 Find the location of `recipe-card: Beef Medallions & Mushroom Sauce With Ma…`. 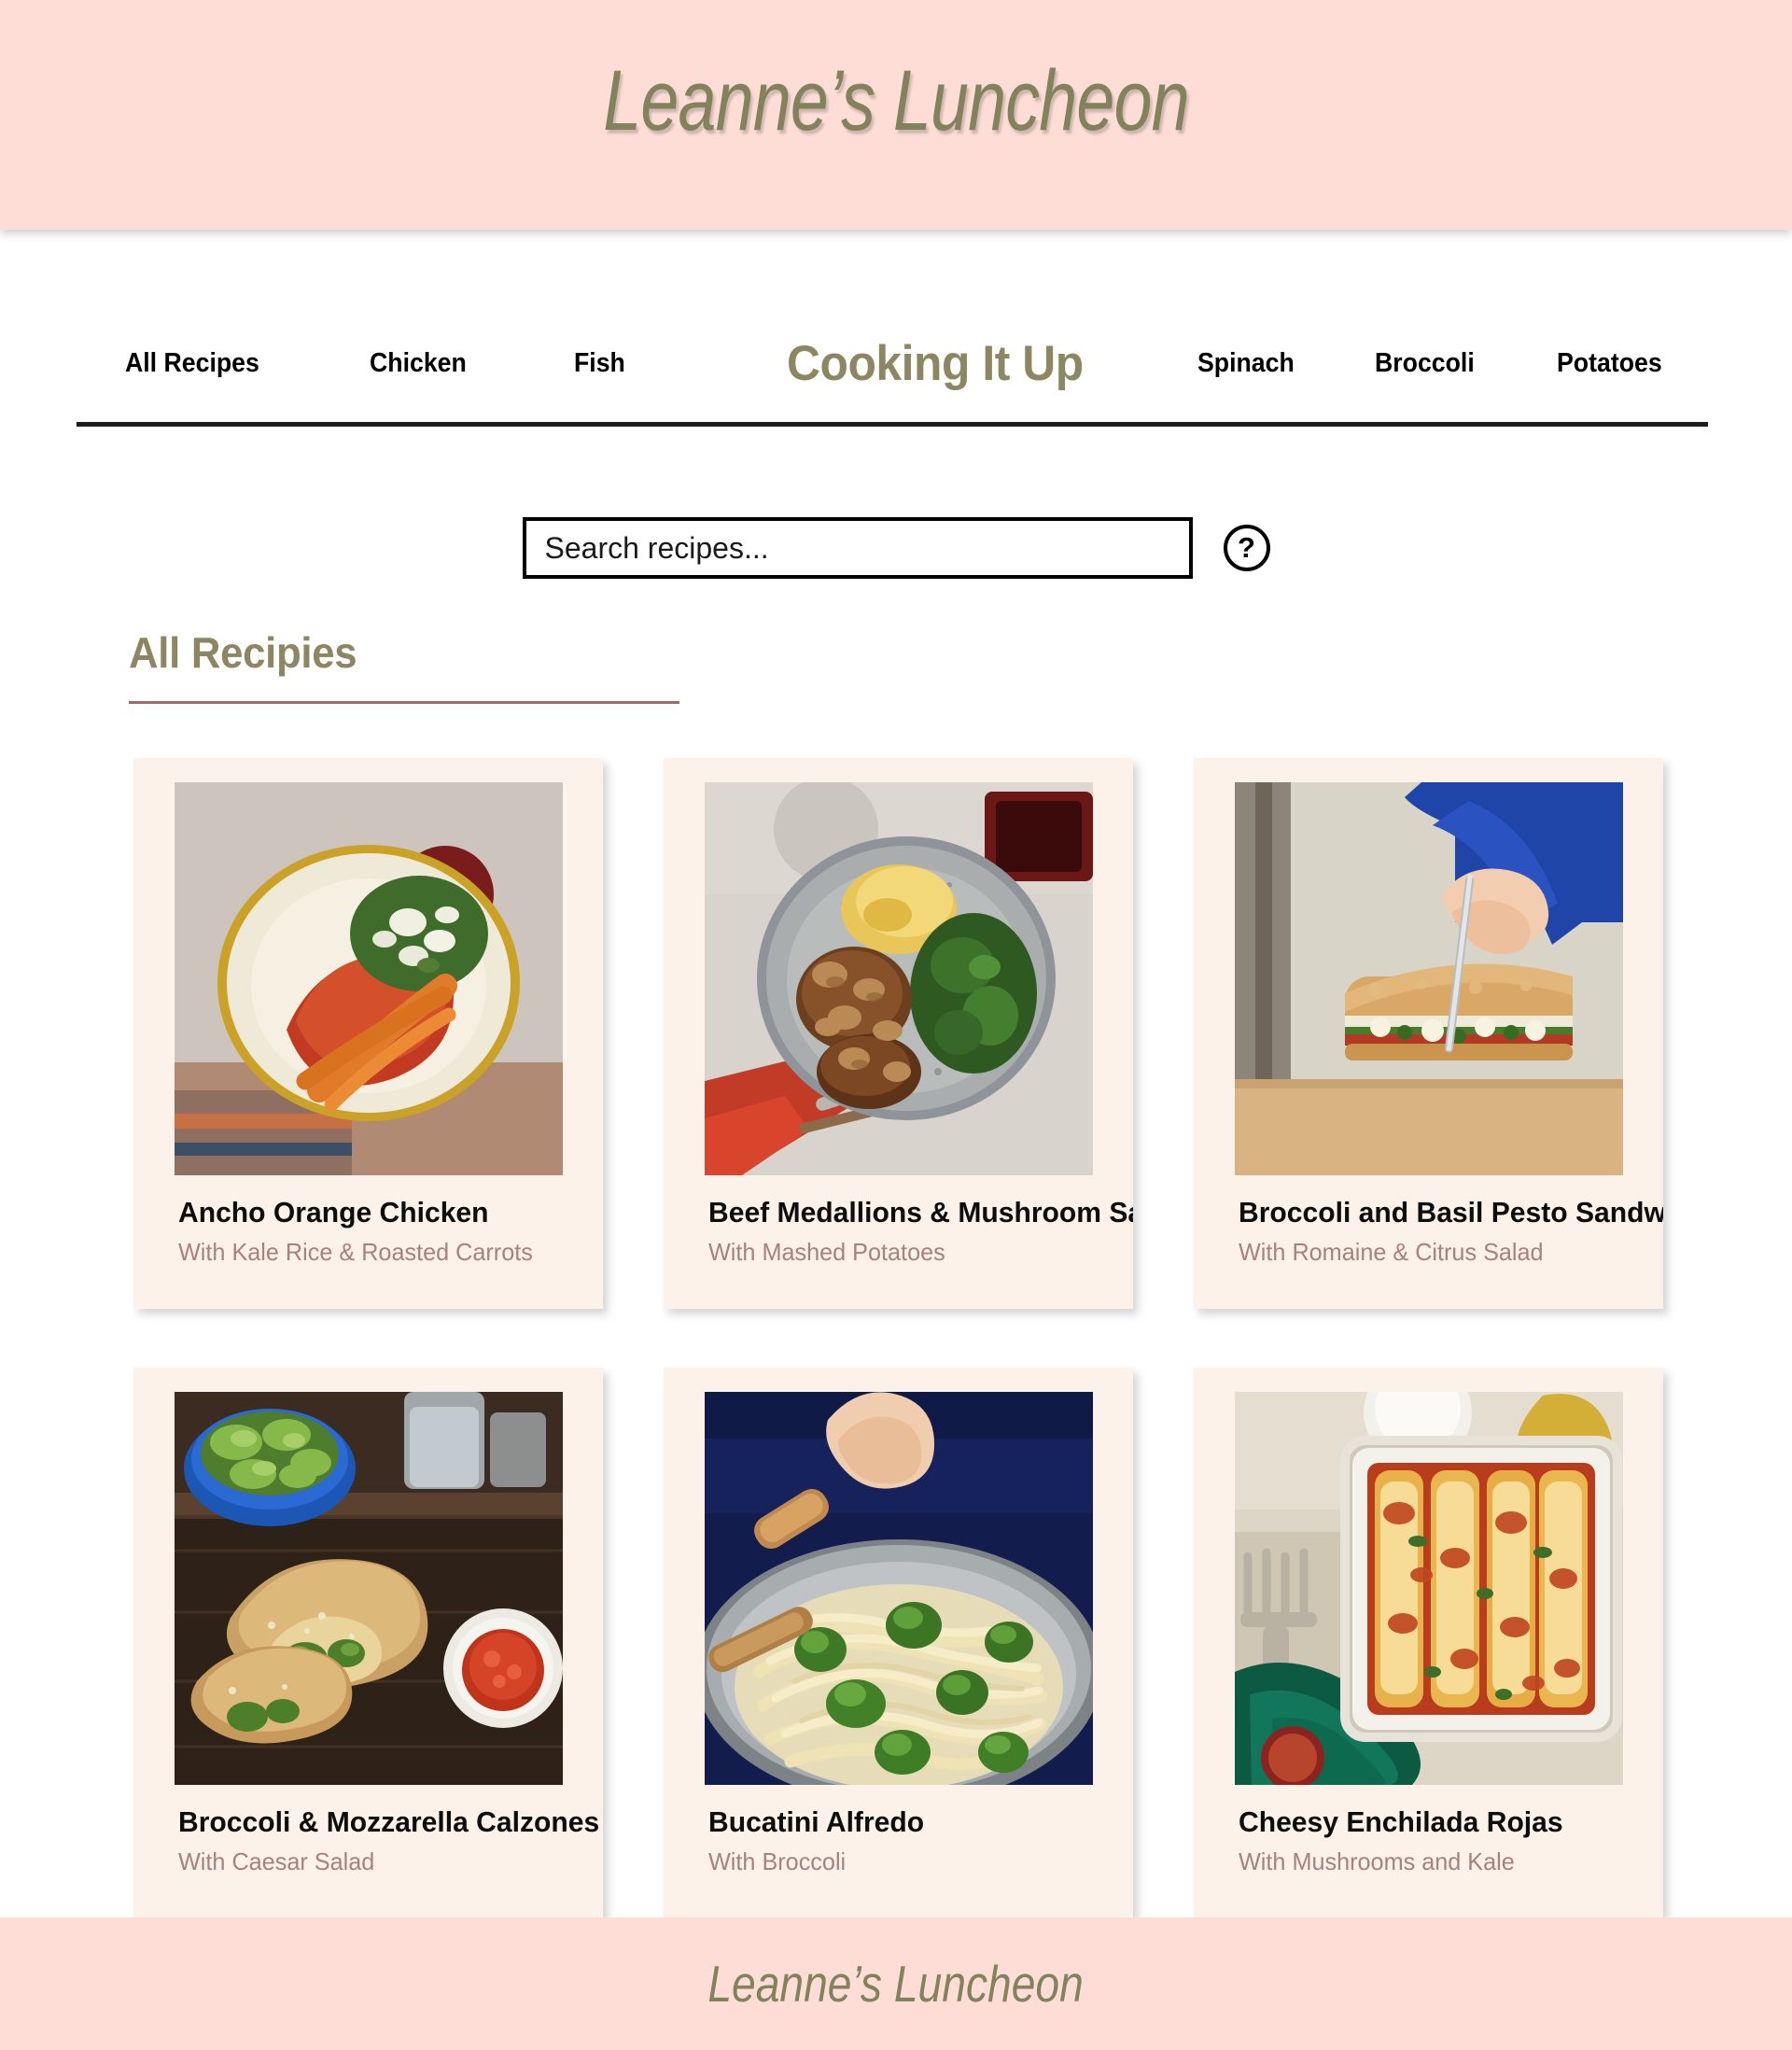

recipe-card: Beef Medallions & Mushroom Sauce With Ma… is located at coordinates (898, 1033).